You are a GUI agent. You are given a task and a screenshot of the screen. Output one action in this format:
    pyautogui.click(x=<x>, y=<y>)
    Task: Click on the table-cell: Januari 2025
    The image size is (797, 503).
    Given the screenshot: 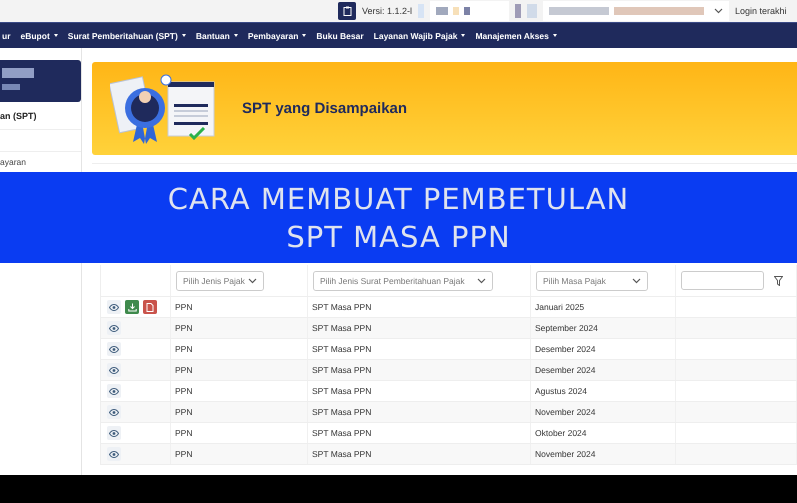 What is the action you would take?
    pyautogui.click(x=603, y=307)
    